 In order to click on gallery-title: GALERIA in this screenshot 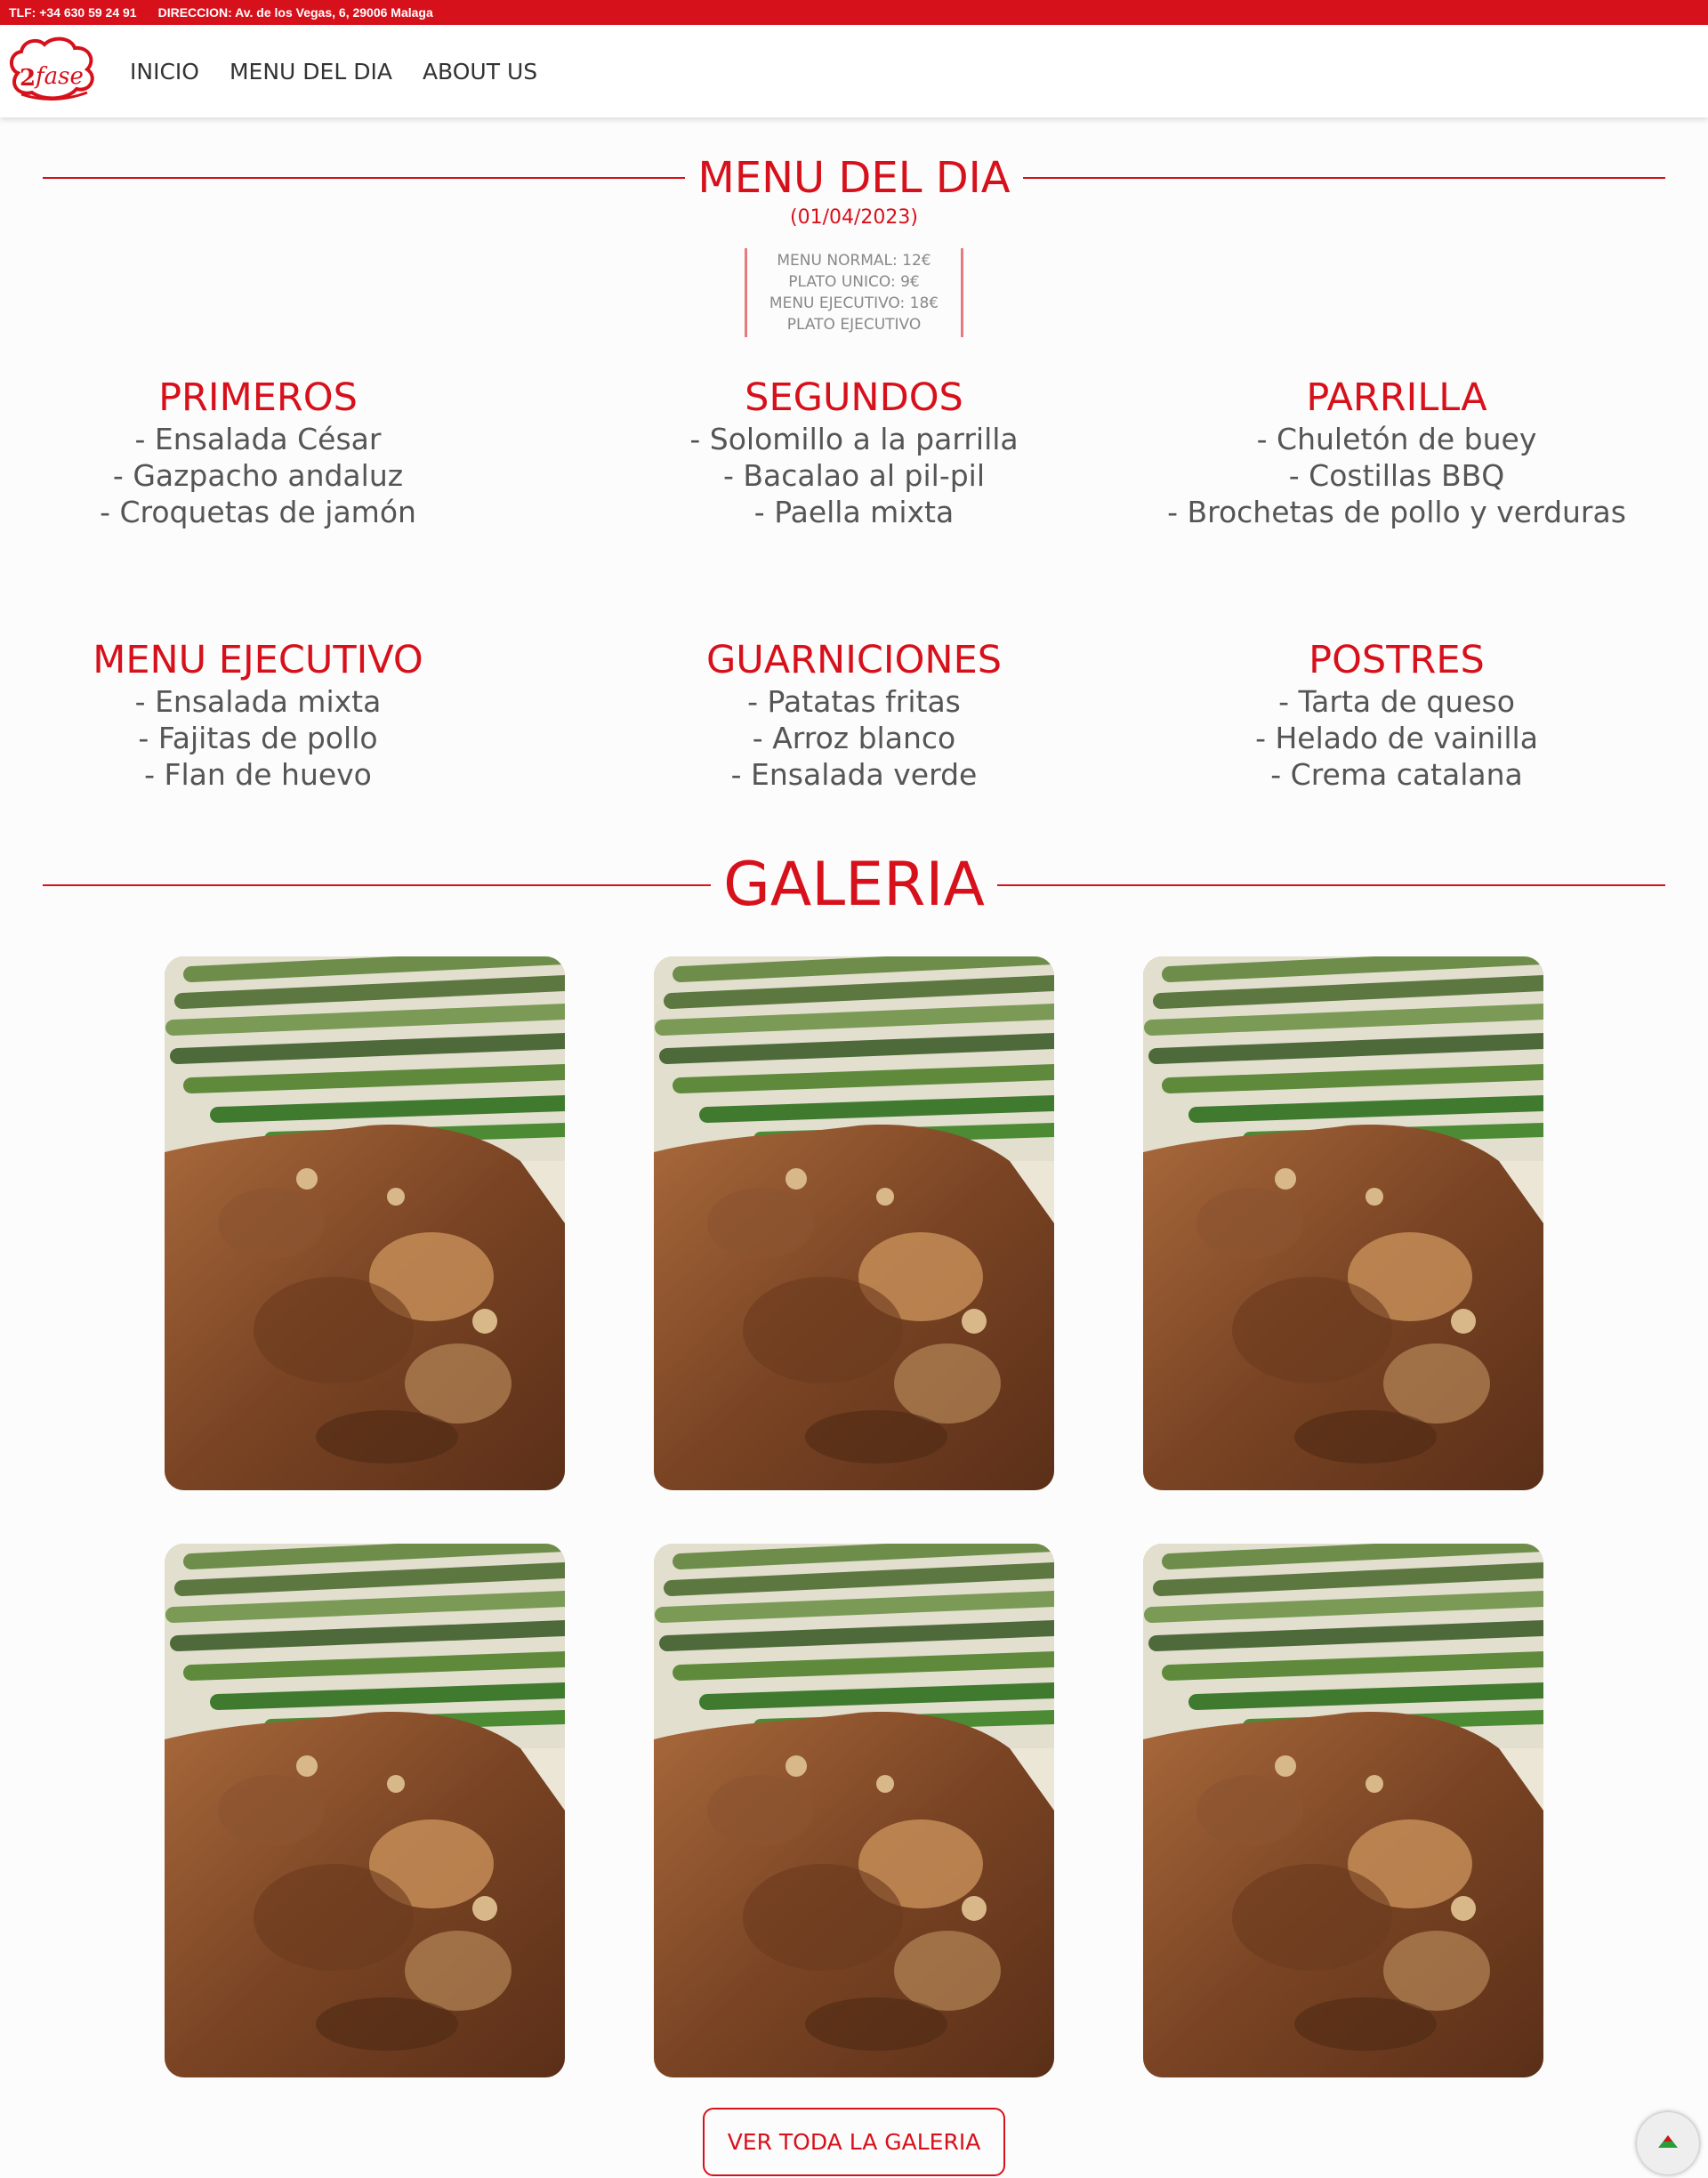, I will do `click(854, 885)`.